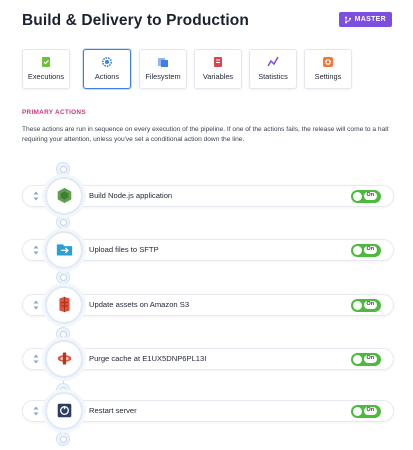 The width and height of the screenshot is (413, 450). I want to click on action-row: Purge cache at E1UX5DNP6PL13I On, so click(208, 359).